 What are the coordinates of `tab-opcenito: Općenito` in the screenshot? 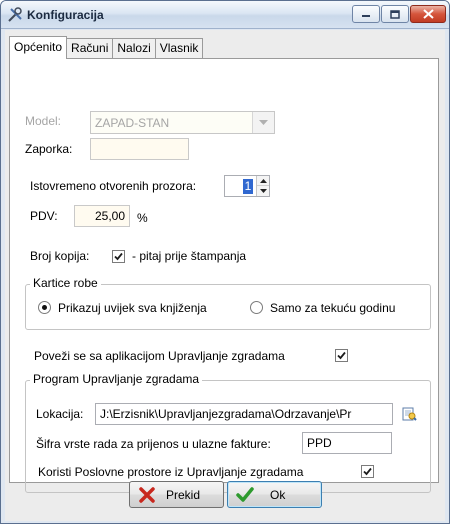 It's located at (38, 47).